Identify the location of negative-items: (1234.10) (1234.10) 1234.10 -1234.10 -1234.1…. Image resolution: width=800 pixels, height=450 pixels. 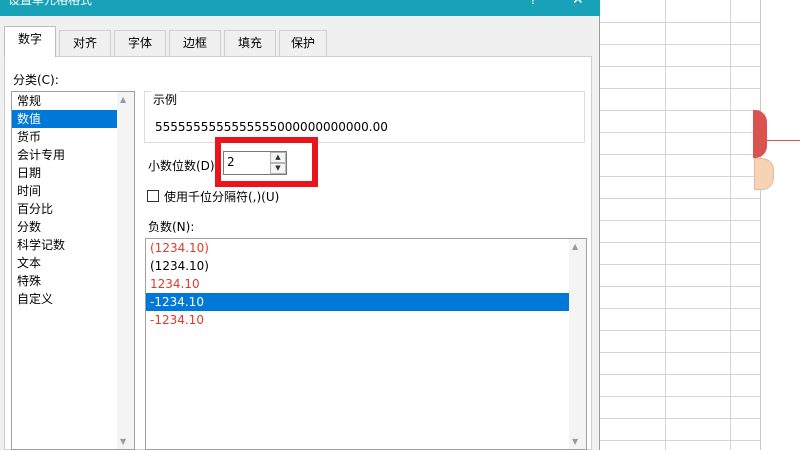
(366, 284).